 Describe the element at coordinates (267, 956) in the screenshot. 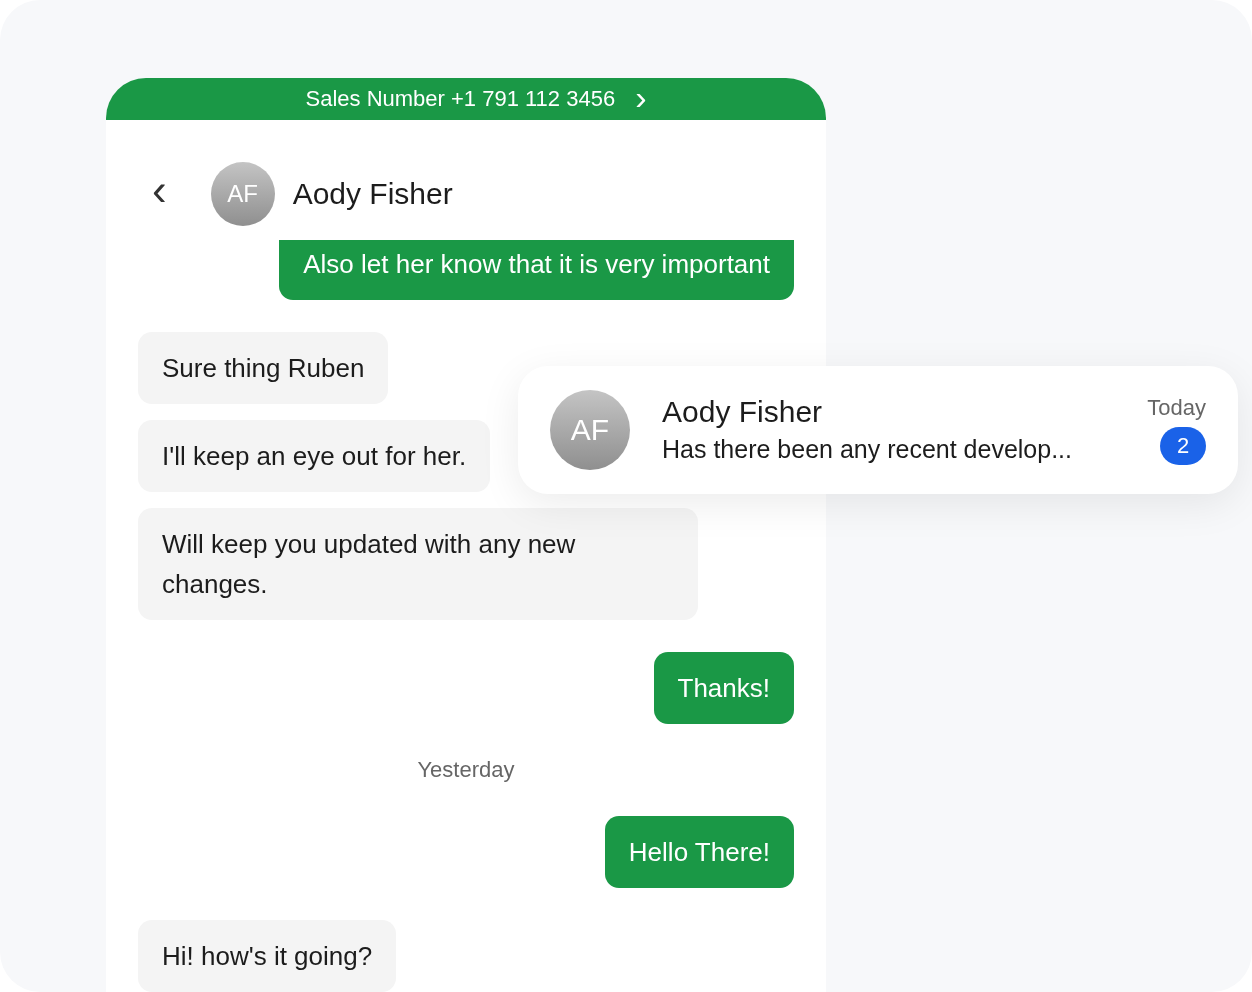

I see `received-message: Hi! how's it going?` at that location.